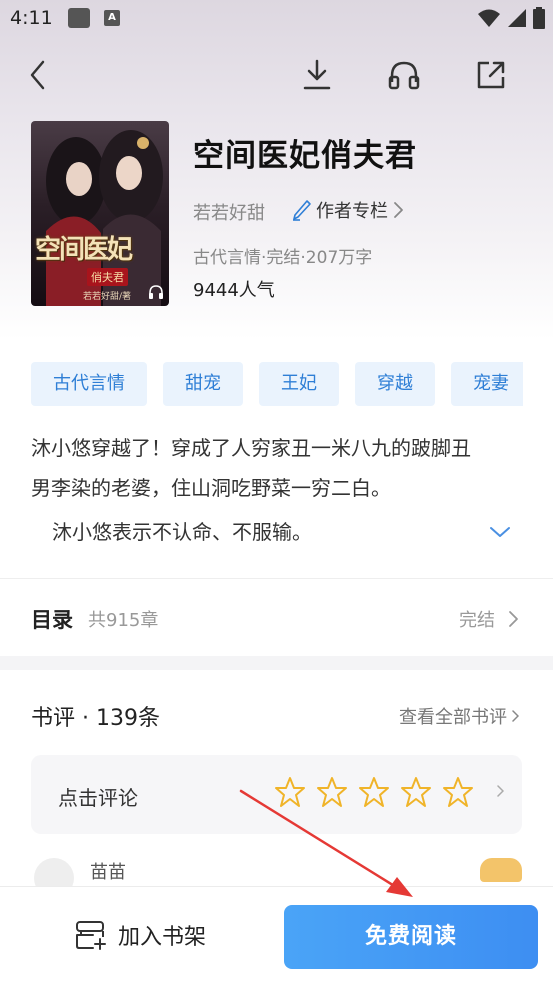 The image size is (553, 984). I want to click on book-meta: 古代言情·完结·207万字, so click(283, 258).